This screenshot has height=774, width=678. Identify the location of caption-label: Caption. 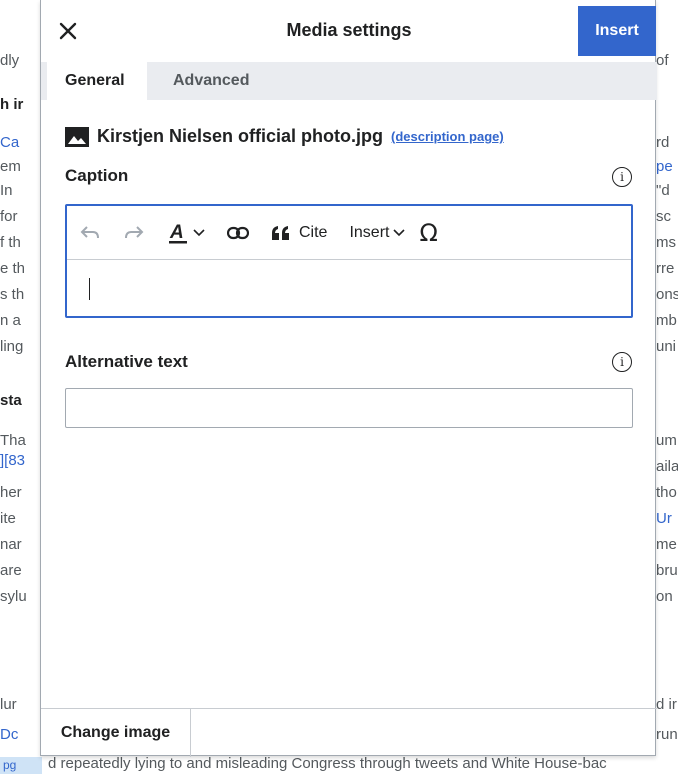
(97, 175).